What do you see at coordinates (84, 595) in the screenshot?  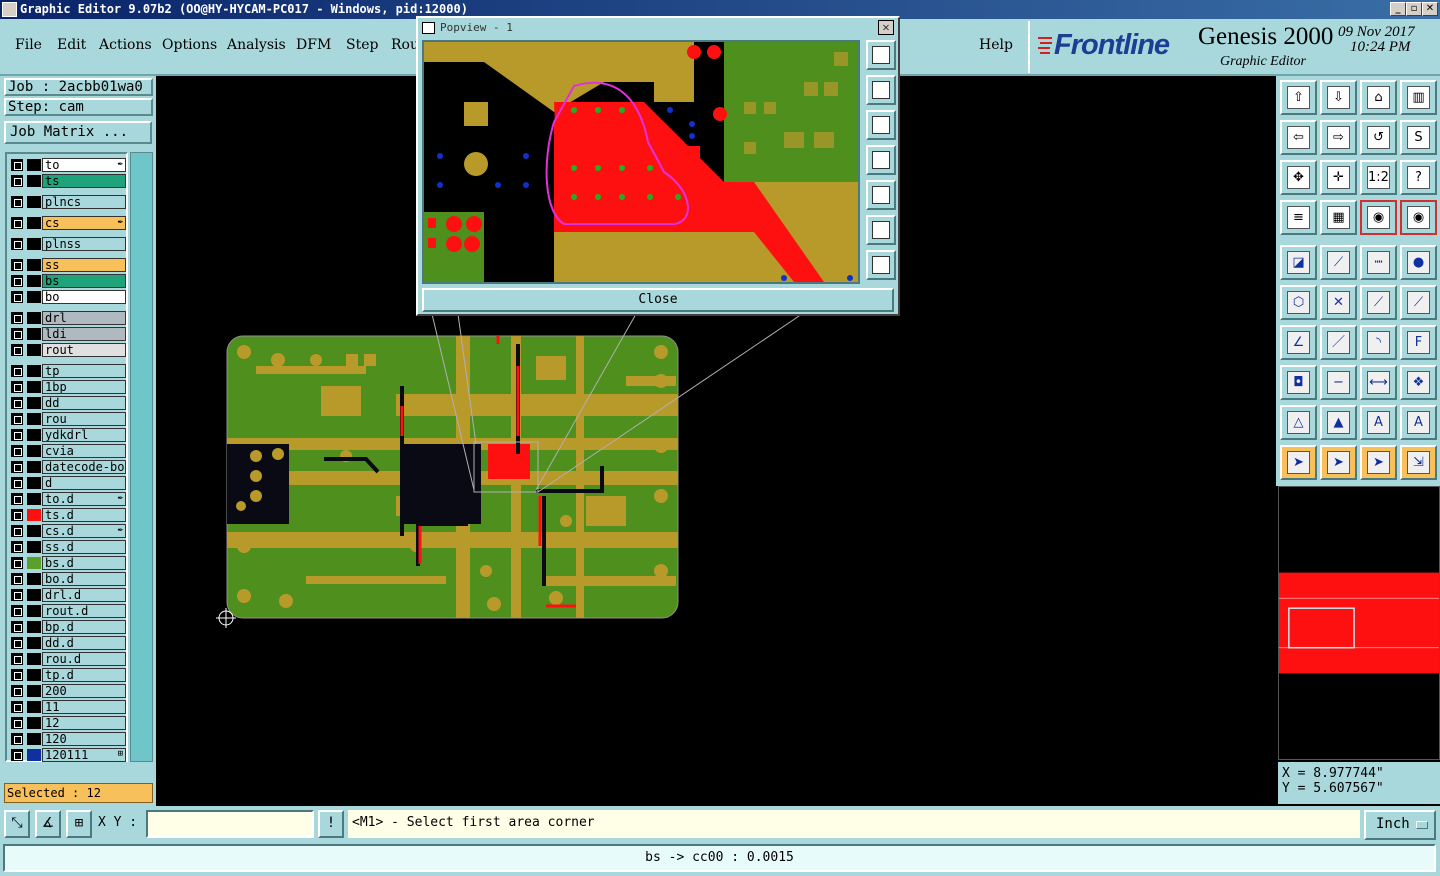 I see `layer-name: drl.d` at bounding box center [84, 595].